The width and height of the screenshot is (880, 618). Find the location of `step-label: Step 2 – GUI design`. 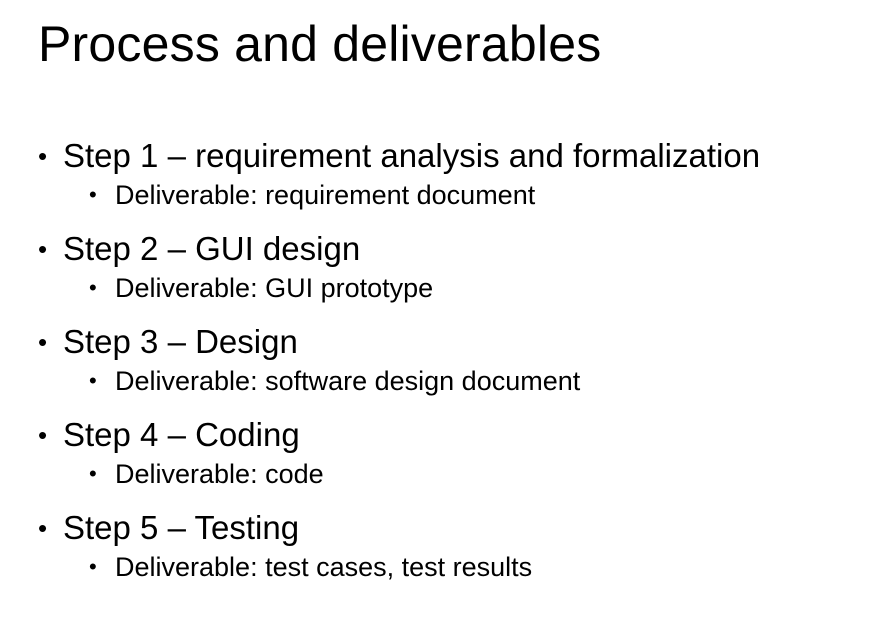

step-label: Step 2 – GUI design is located at coordinates (212, 248).